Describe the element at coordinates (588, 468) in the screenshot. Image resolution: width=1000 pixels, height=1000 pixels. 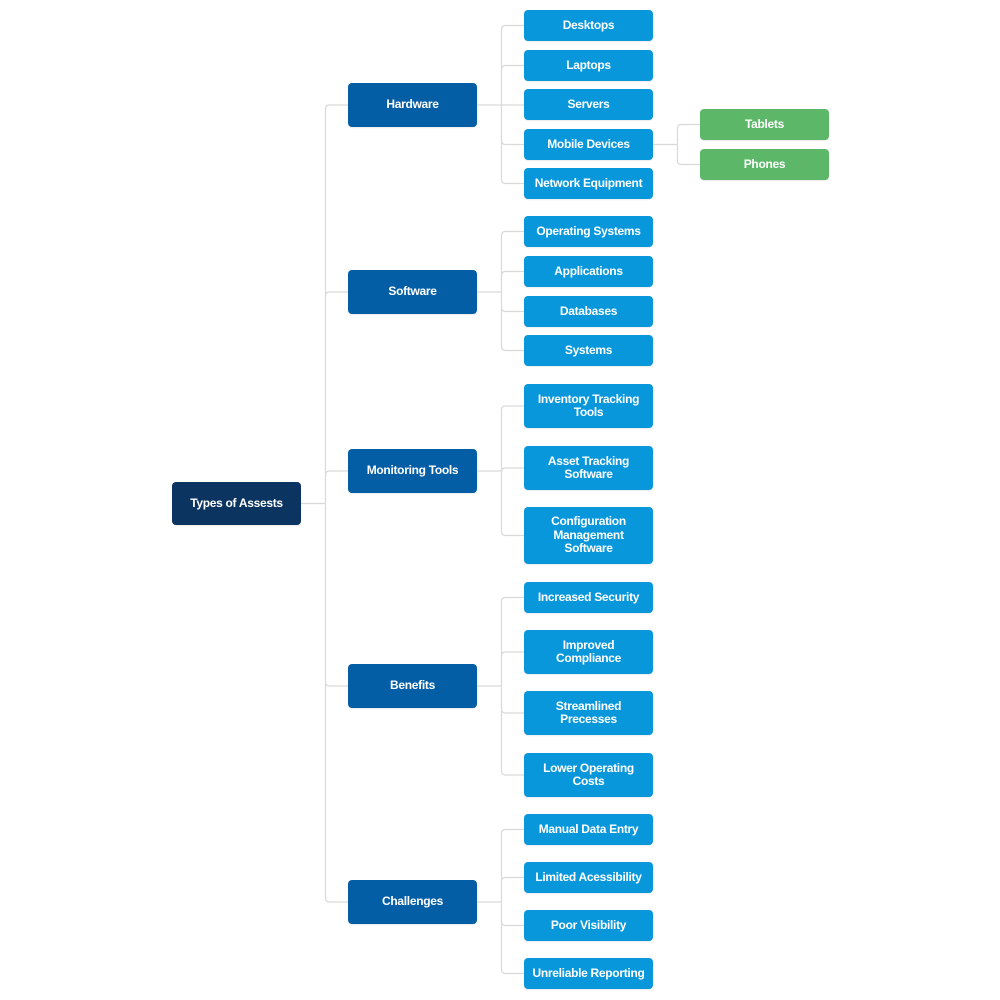
I see `item-asset-tracking-software: Asset Tracking Software` at that location.